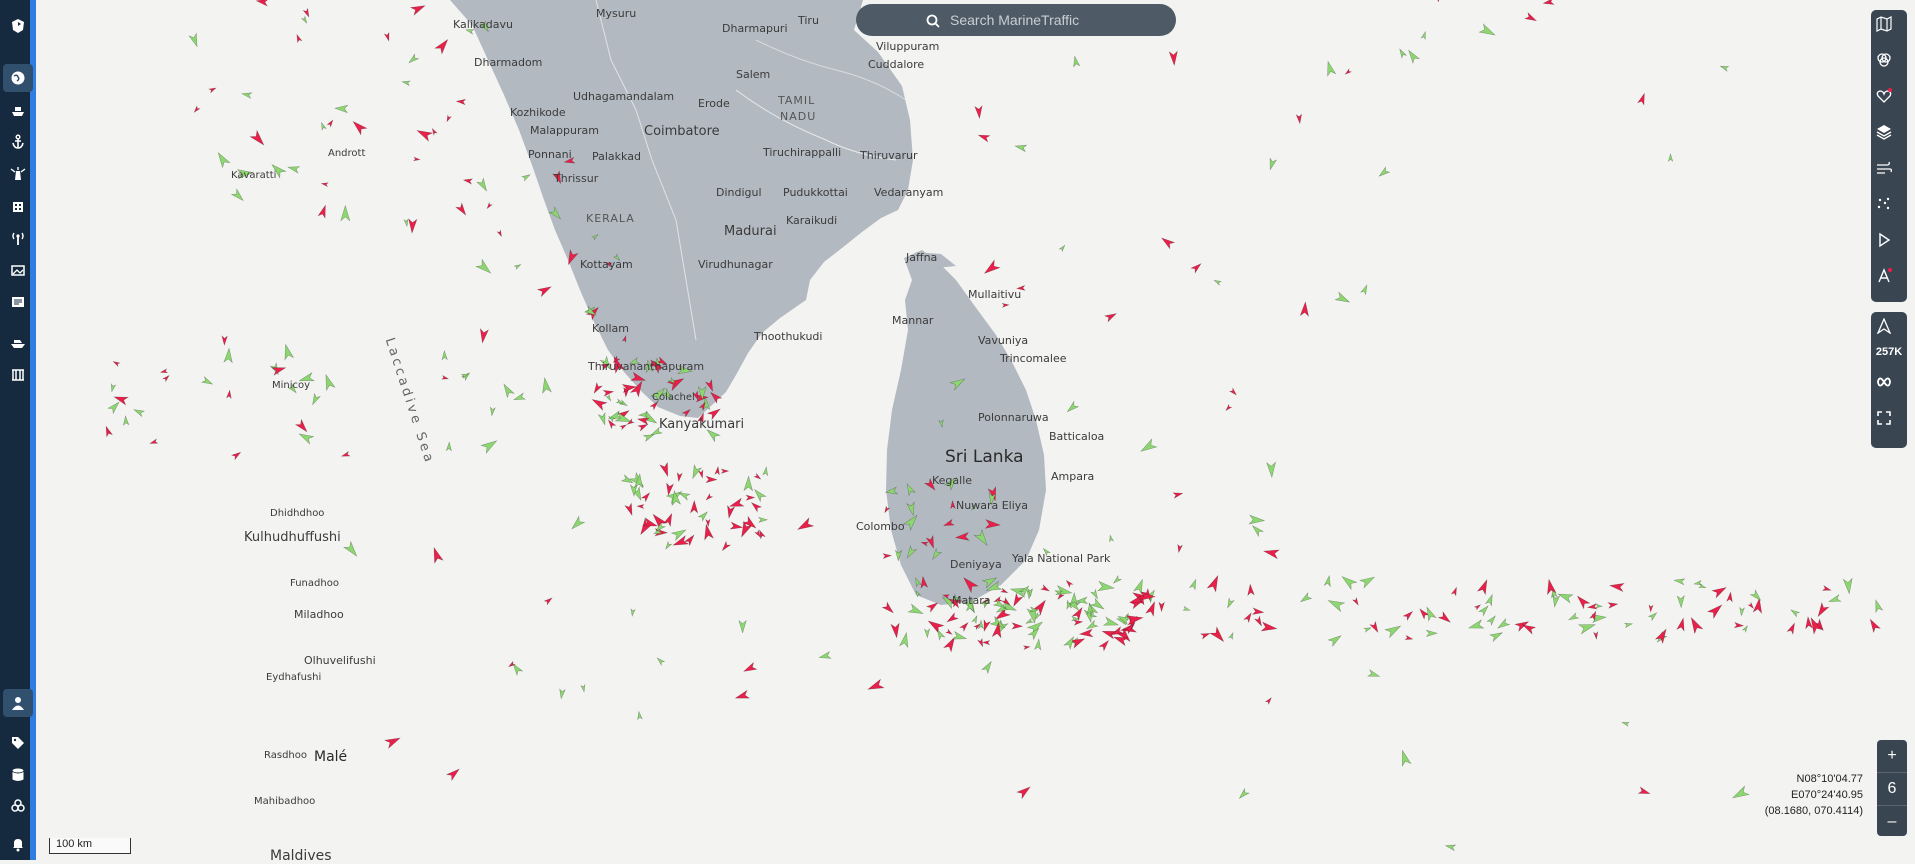 This screenshot has width=1915, height=864. What do you see at coordinates (1889, 101) in the screenshot?
I see `favorites-icon` at bounding box center [1889, 101].